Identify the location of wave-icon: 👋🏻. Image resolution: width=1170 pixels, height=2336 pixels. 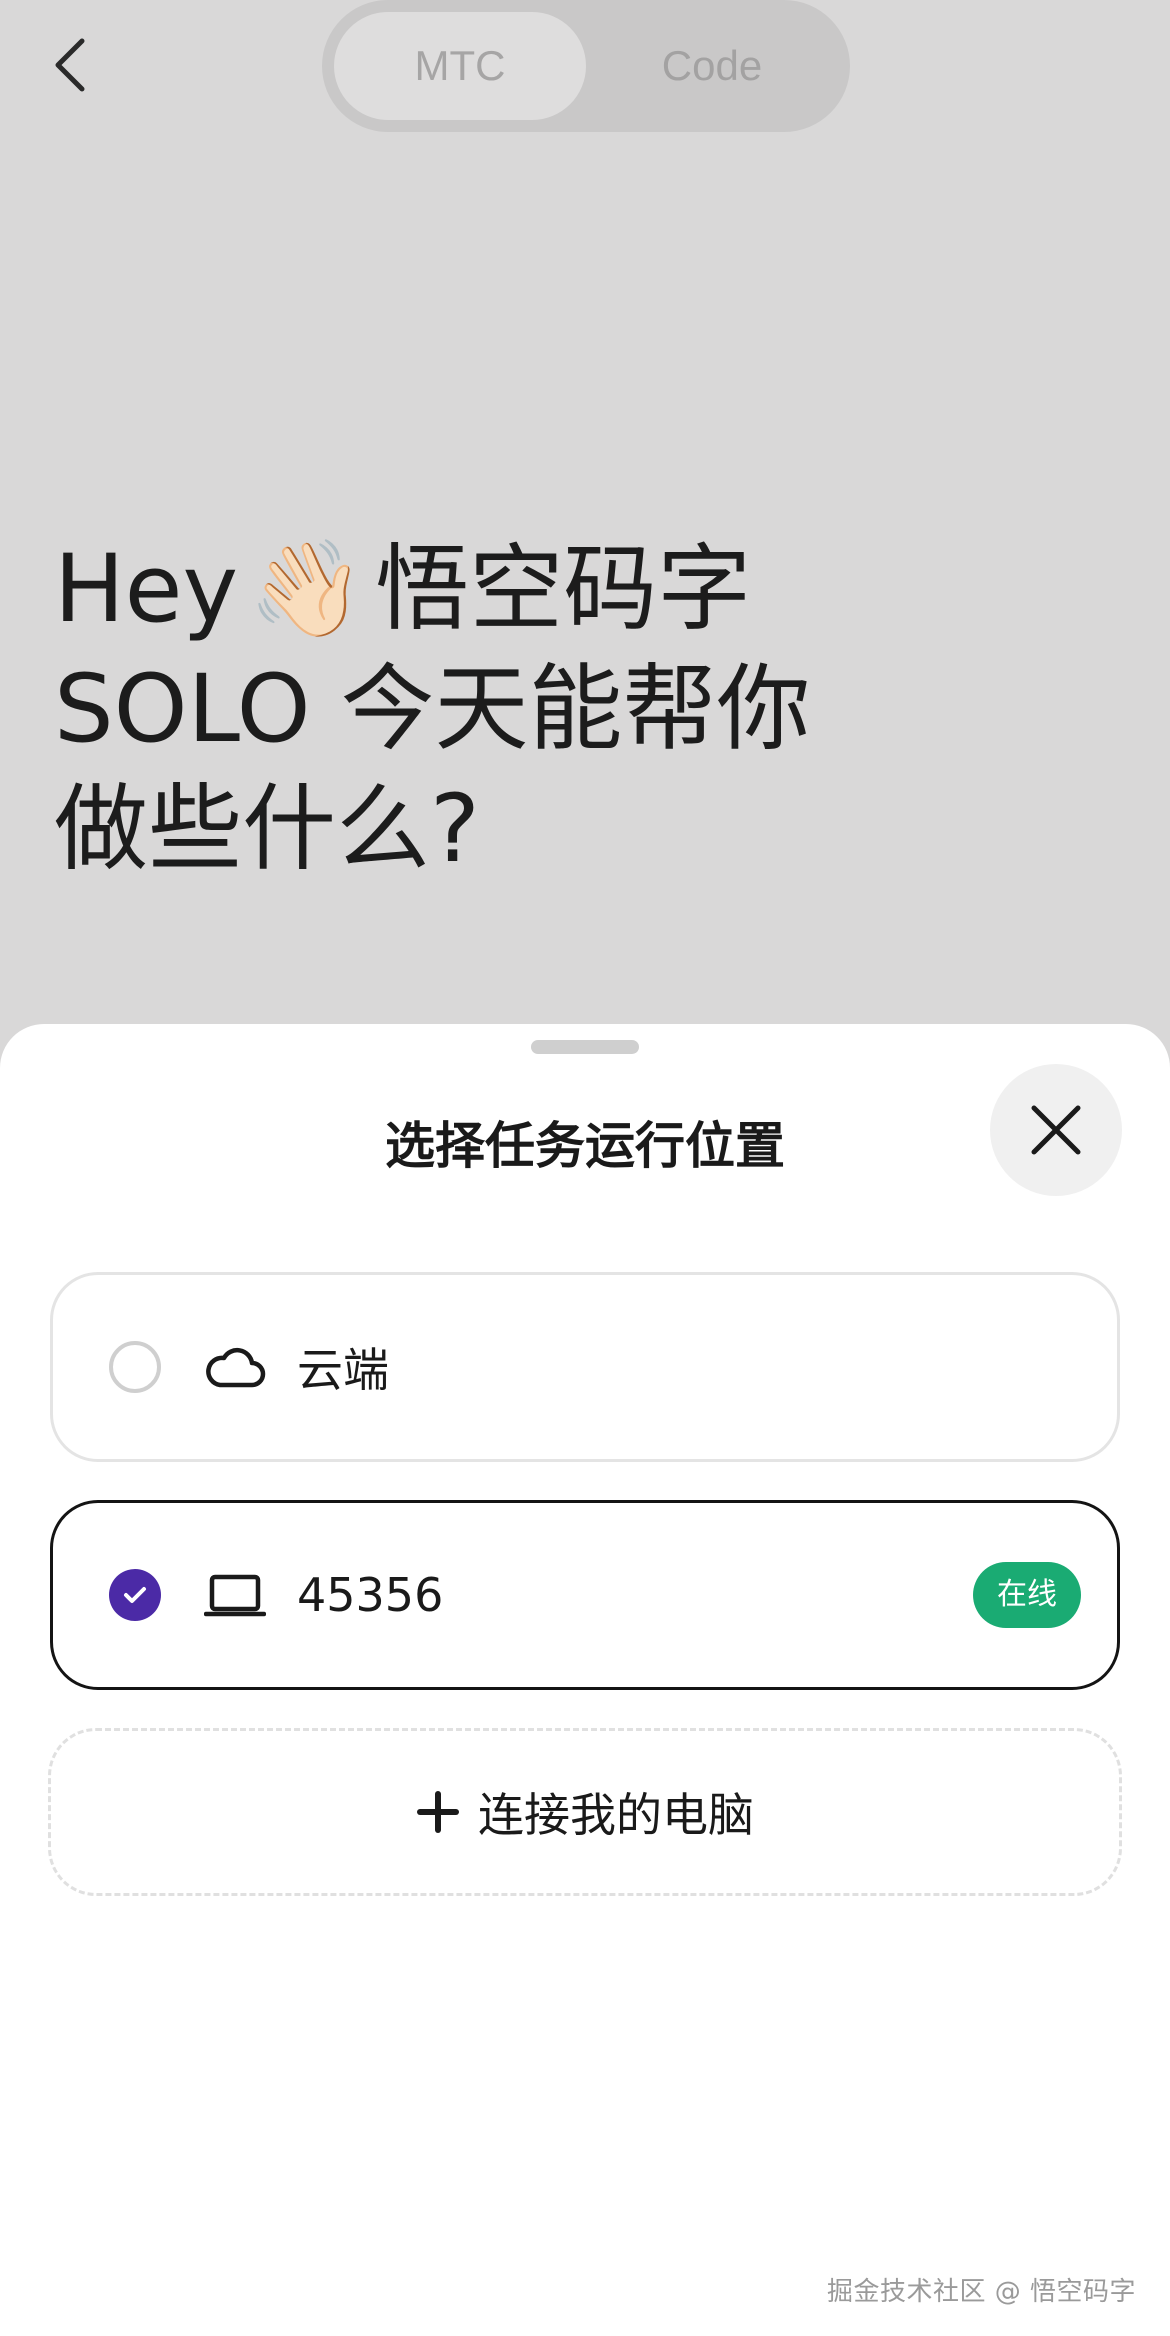
(307, 589).